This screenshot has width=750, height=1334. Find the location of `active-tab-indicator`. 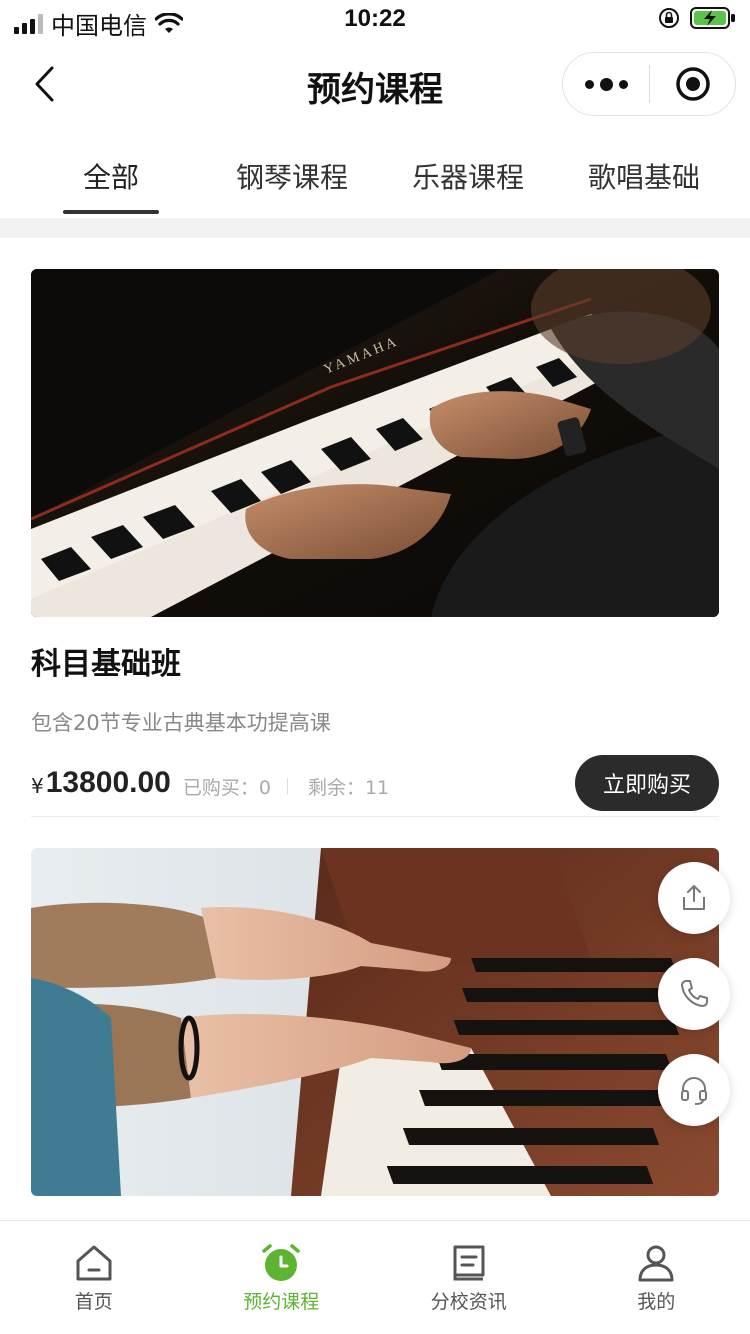

active-tab-indicator is located at coordinates (111, 212).